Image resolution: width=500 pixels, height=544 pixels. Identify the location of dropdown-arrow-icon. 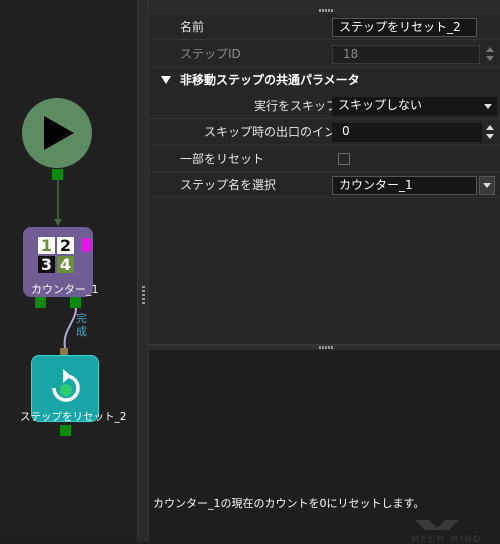
(487, 185).